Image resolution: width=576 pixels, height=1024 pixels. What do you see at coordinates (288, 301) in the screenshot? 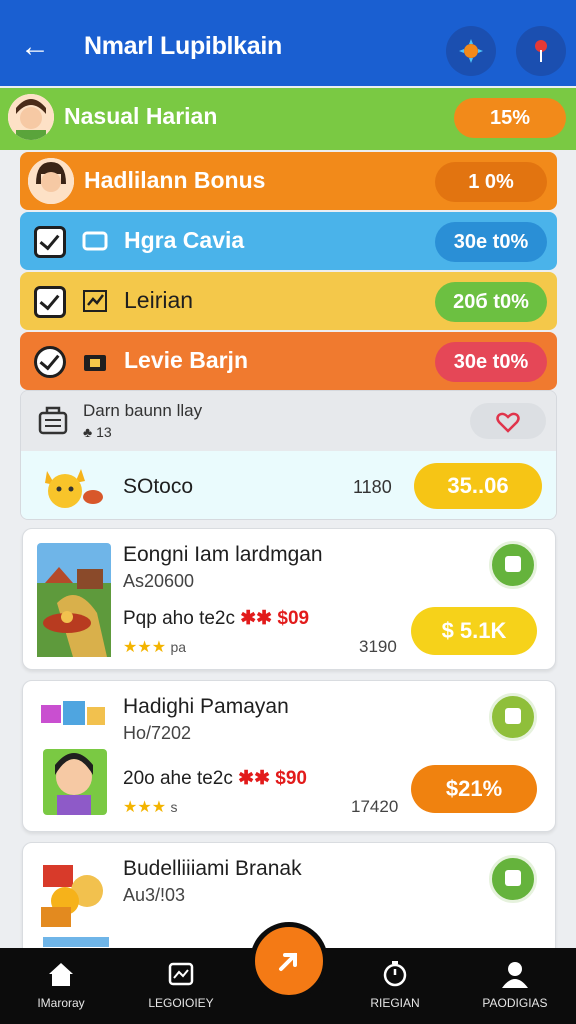
I see `status-row-task-b: Leirian 20б t0%` at bounding box center [288, 301].